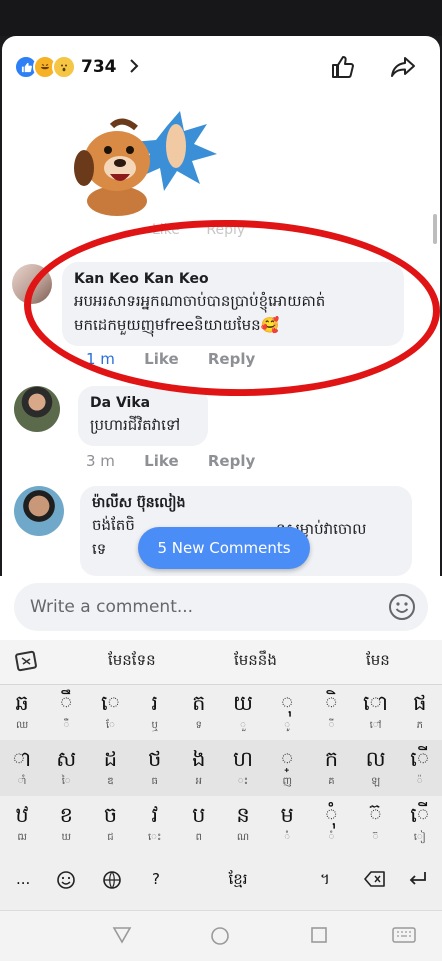 This screenshot has height=961, width=442. Describe the element at coordinates (27, 662) in the screenshot. I see `keyboard-menu-icon` at that location.